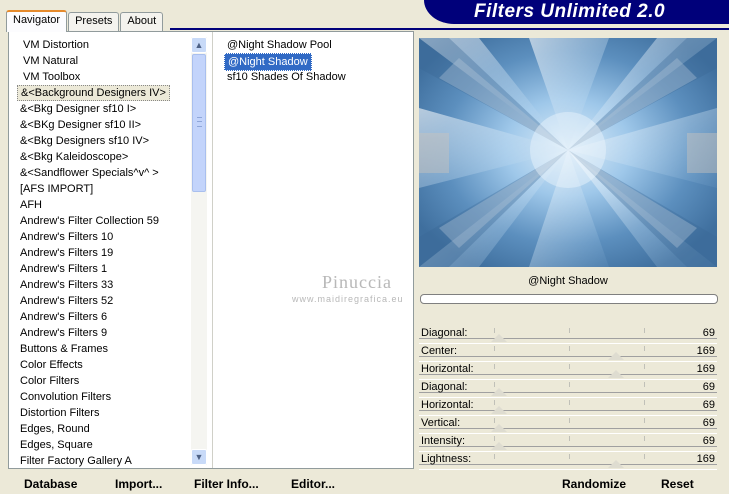  I want to click on watermark-name: Pinuccia, so click(357, 282).